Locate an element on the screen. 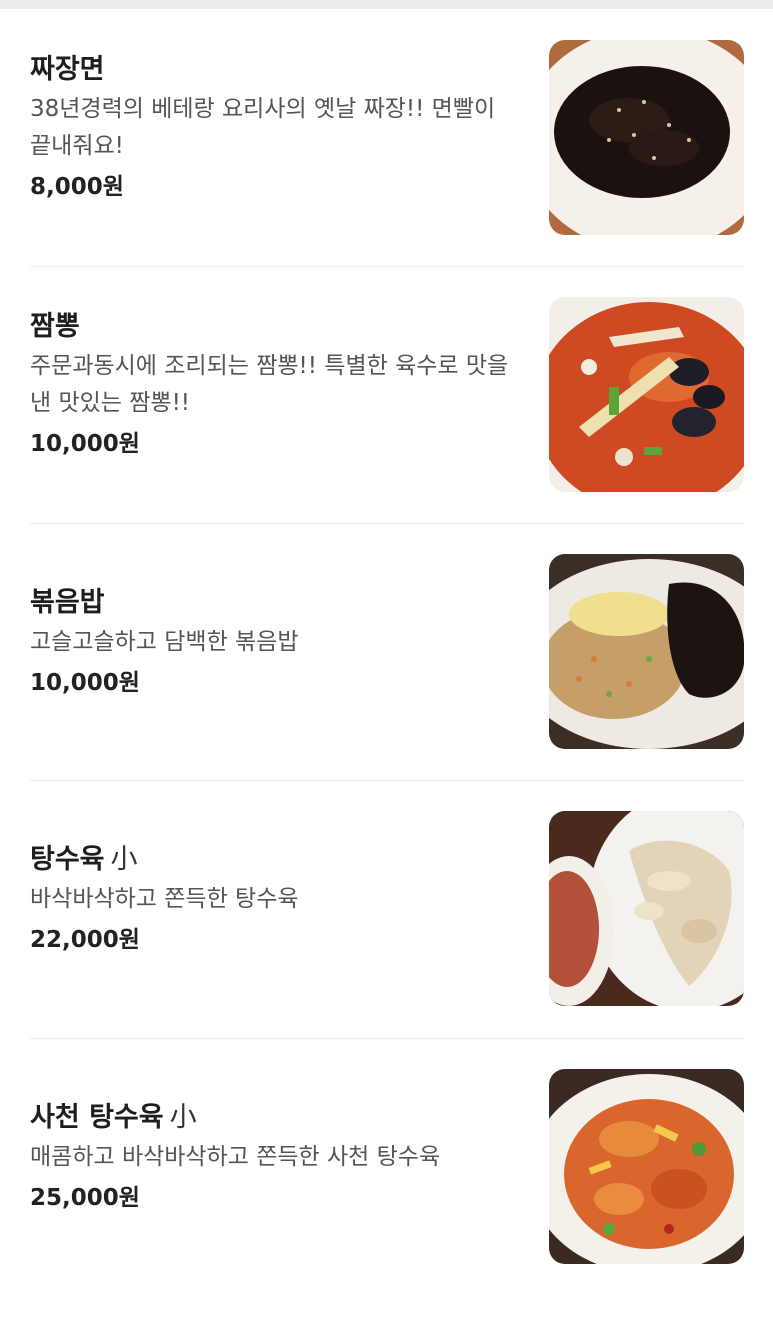  sichuan-tangsuyuk-photo is located at coordinates (646, 1166).